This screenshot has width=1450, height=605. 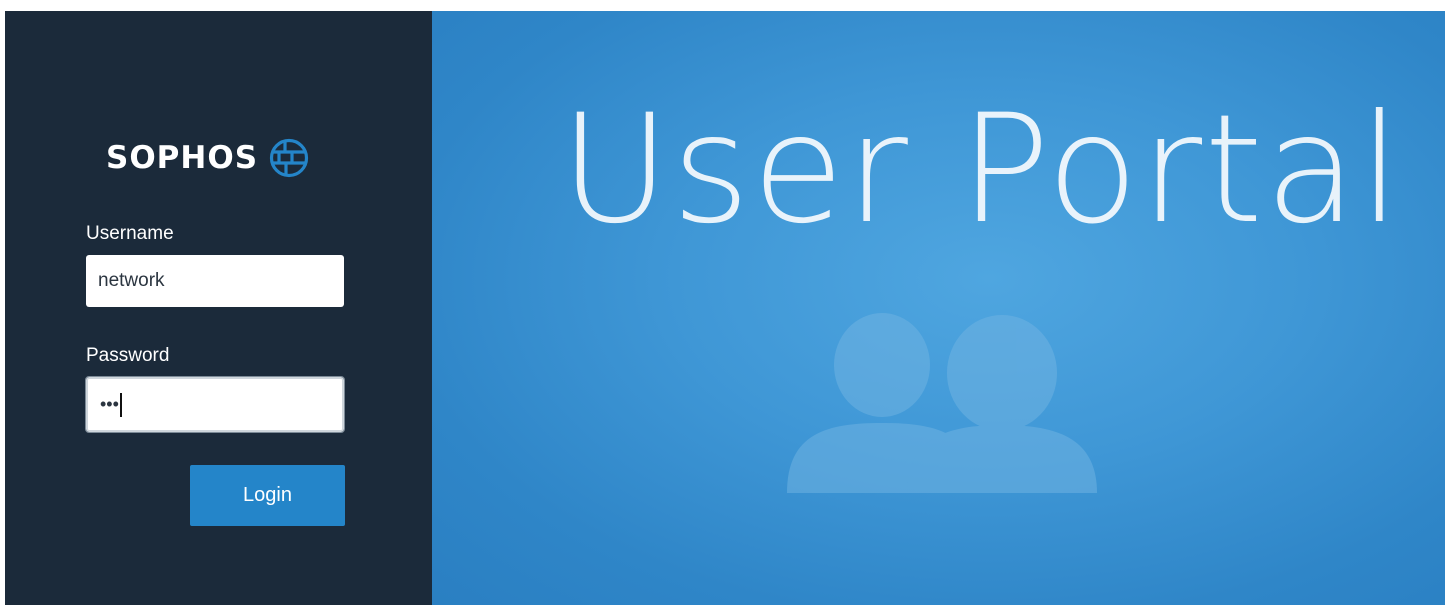 What do you see at coordinates (120, 404) in the screenshot?
I see `text-caret` at bounding box center [120, 404].